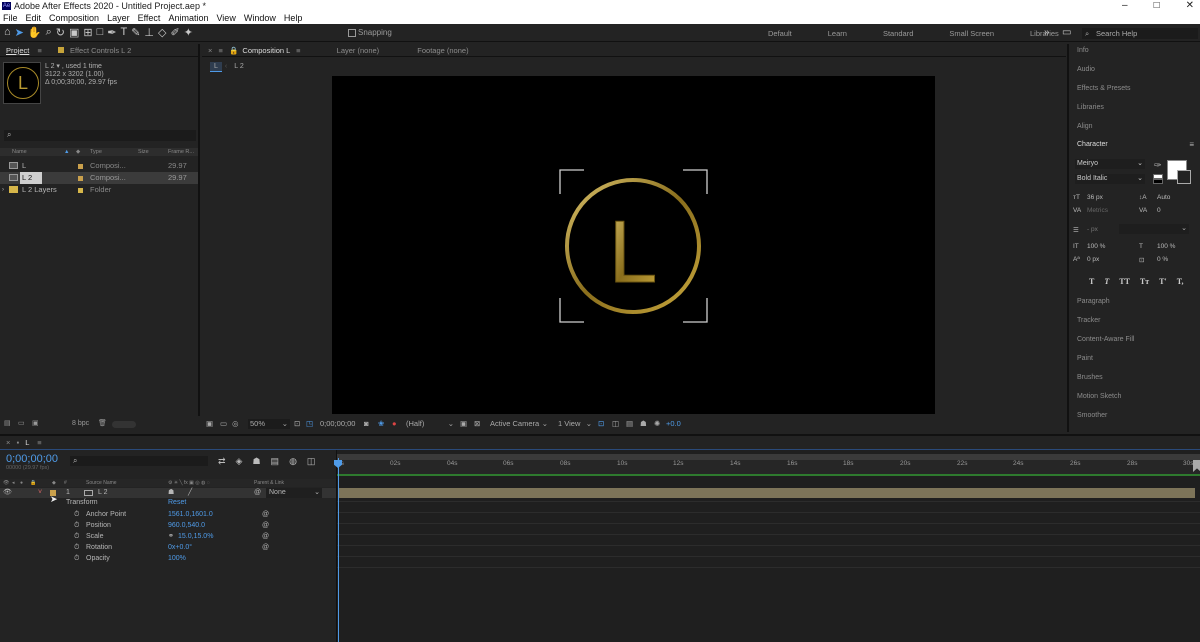 The image size is (1200, 642). I want to click on brush-tool-icon: ✎, so click(135, 32).